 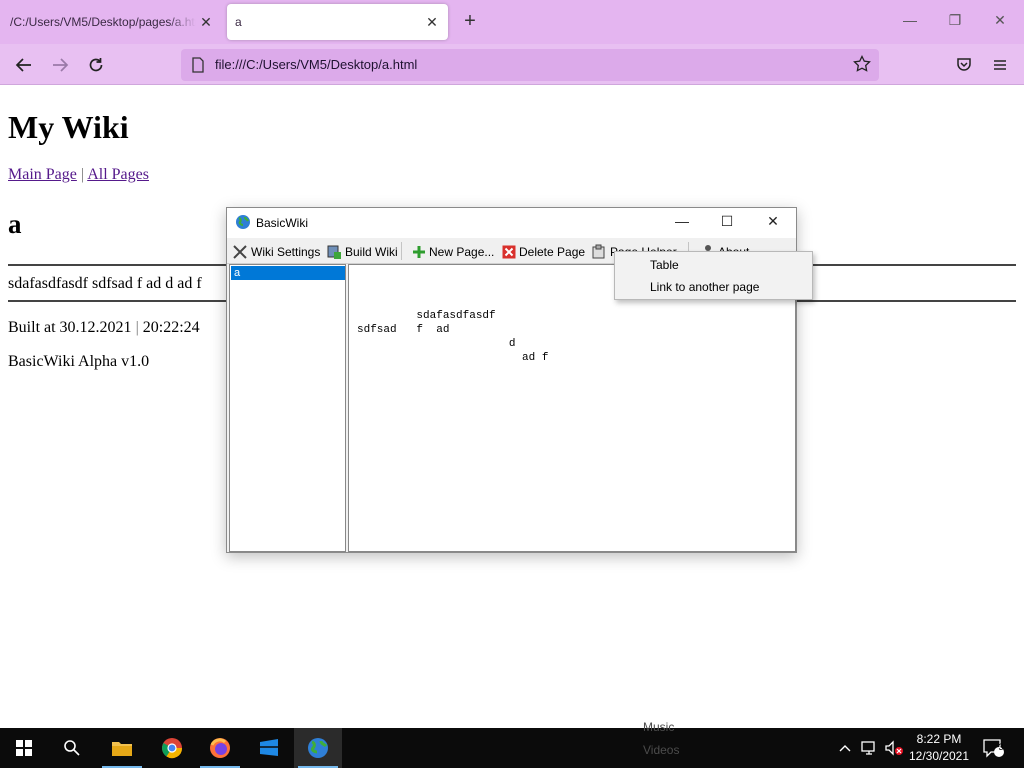 What do you see at coordinates (511, 223) in the screenshot?
I see `app-title-bar: BasicWiki — ☐ ✕` at bounding box center [511, 223].